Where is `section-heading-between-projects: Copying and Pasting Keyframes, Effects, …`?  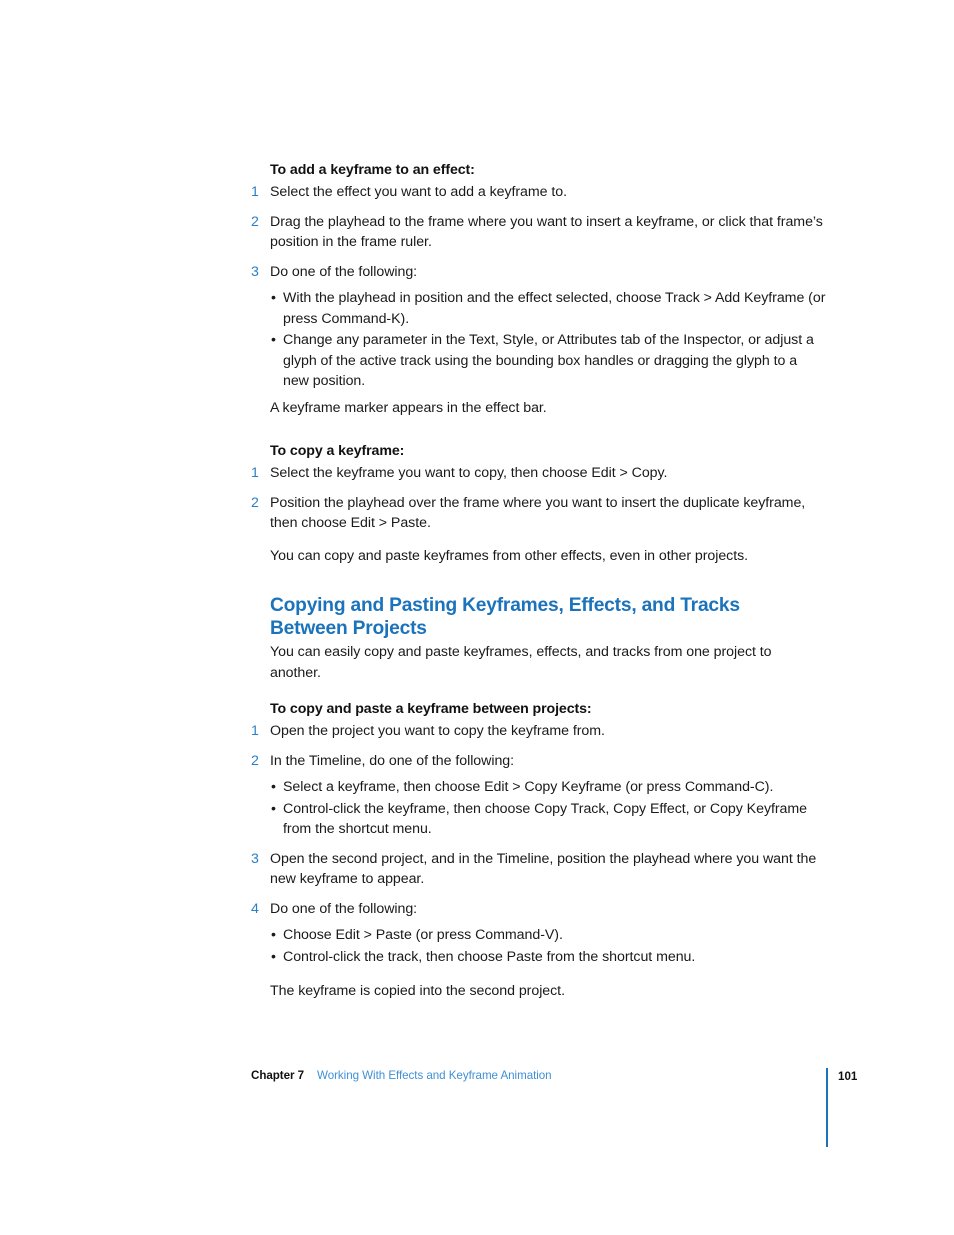
section-heading-between-projects: Copying and Pasting Keyframes, Effects, … is located at coordinates (548, 617).